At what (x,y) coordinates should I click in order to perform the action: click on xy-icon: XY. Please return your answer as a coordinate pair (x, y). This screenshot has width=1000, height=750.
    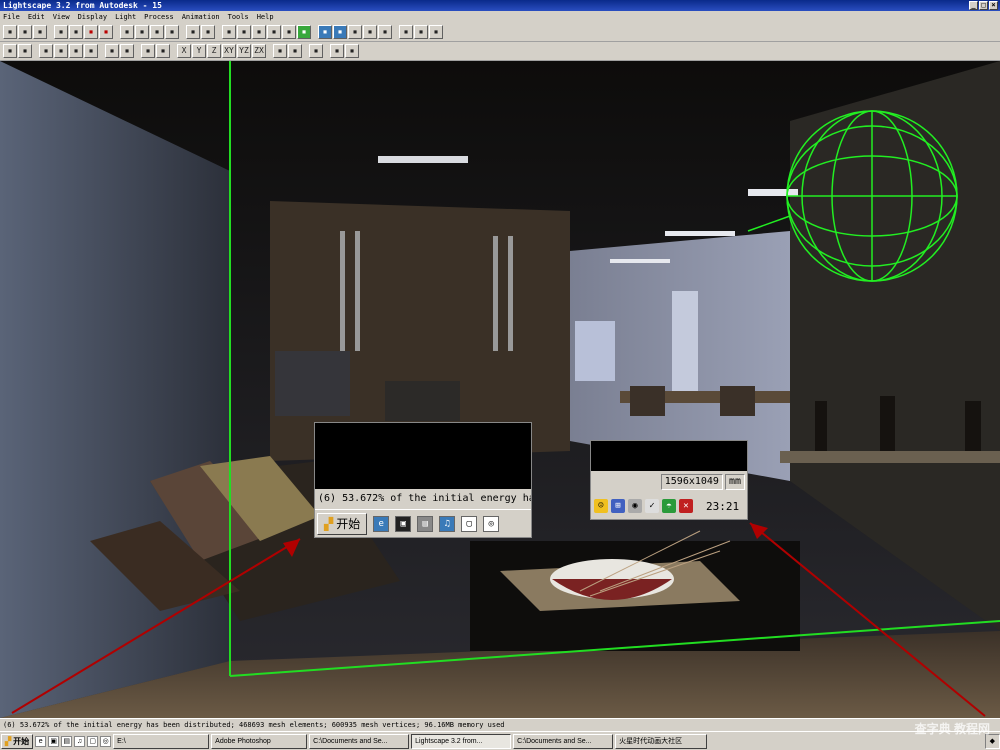
    Looking at the image, I should click on (229, 51).